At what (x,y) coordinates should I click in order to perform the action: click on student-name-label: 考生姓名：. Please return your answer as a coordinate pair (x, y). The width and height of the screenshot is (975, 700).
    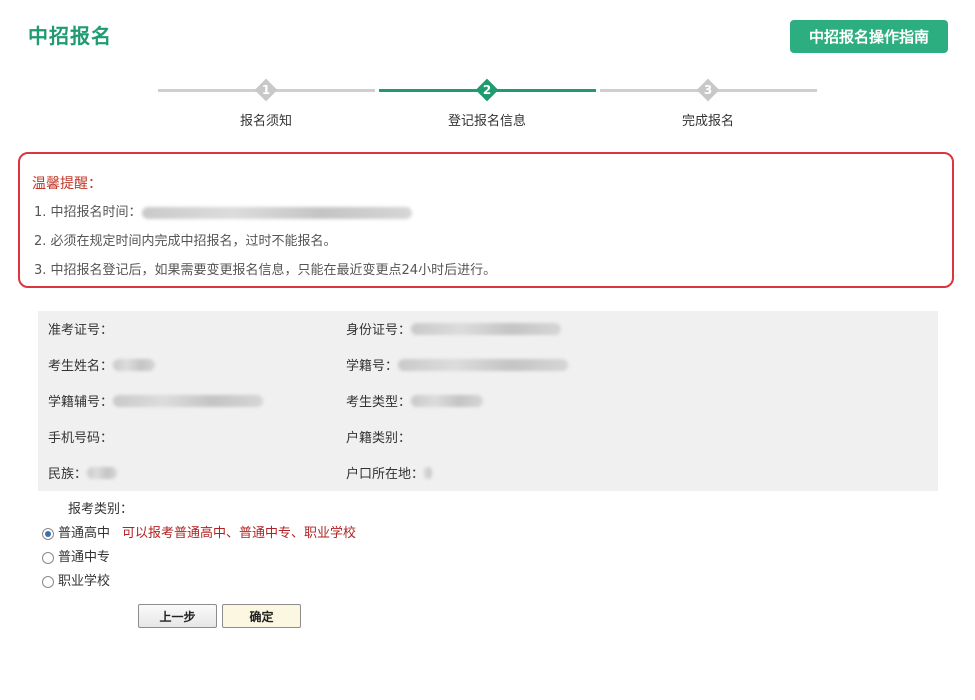
    Looking at the image, I should click on (81, 366).